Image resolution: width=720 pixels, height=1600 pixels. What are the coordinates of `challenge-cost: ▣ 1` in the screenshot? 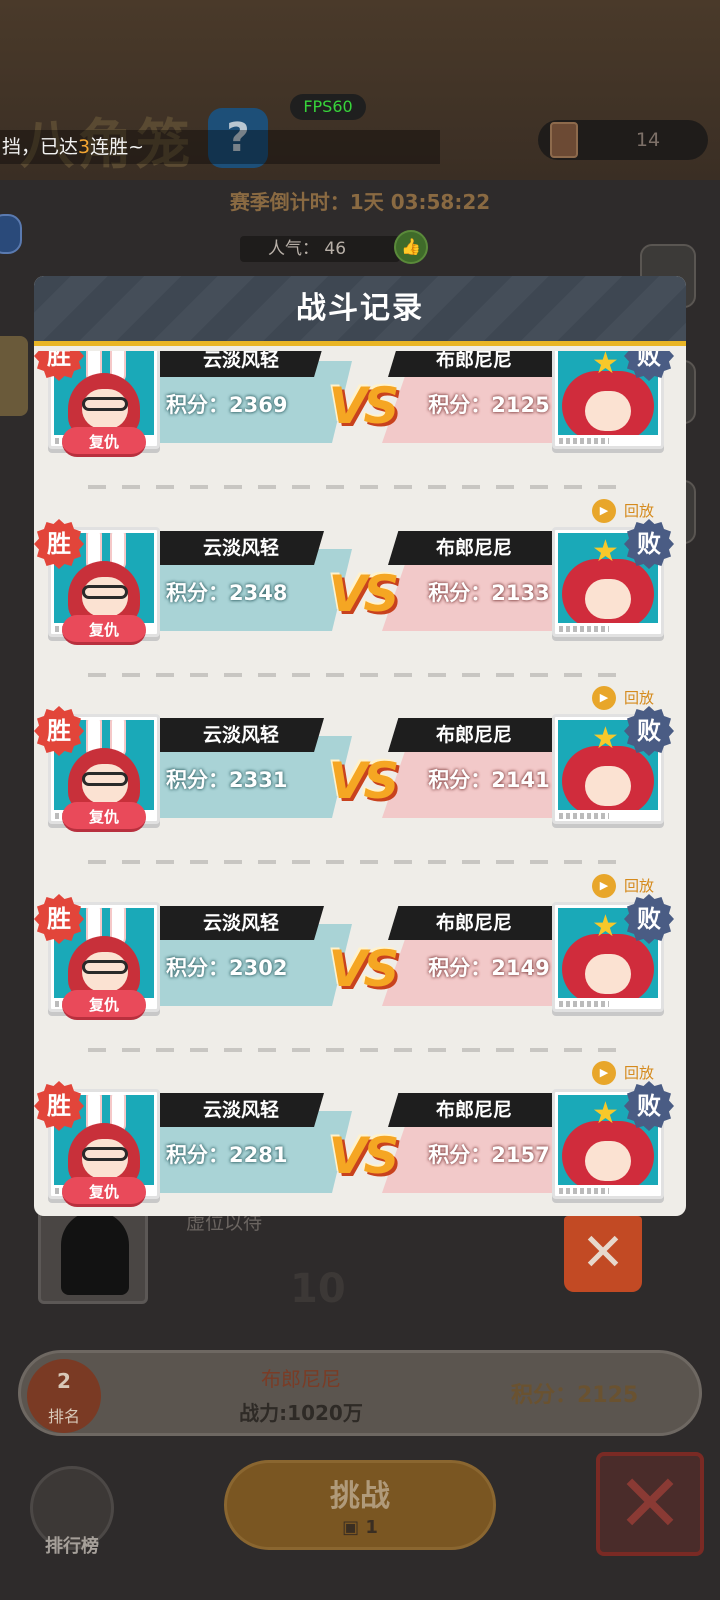 It's located at (360, 1527).